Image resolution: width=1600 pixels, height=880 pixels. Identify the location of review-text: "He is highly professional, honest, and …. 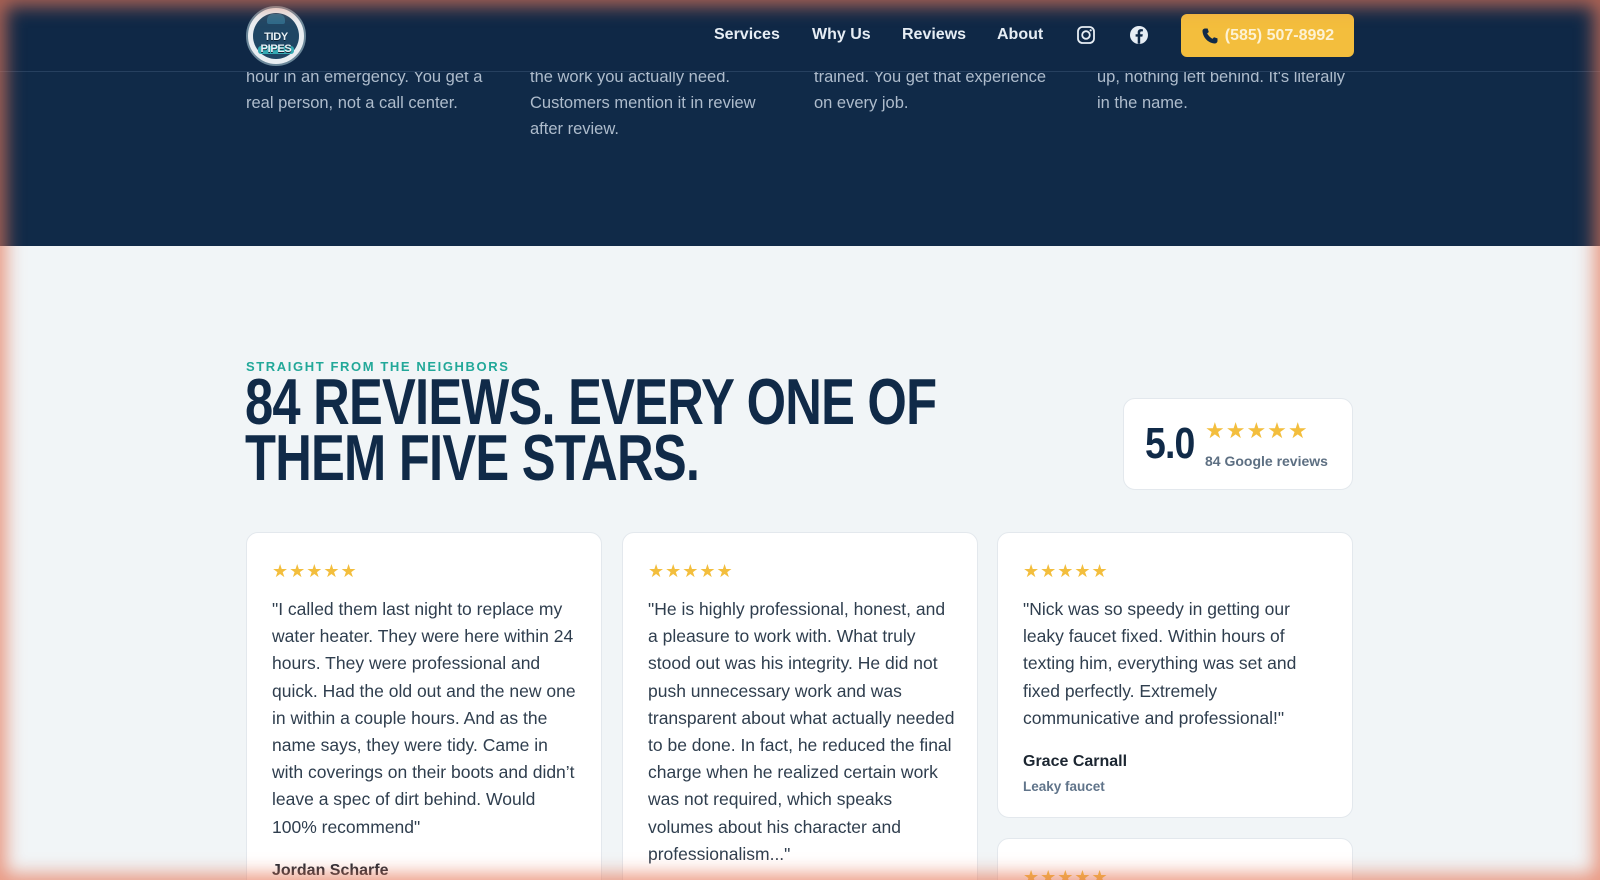
(801, 731).